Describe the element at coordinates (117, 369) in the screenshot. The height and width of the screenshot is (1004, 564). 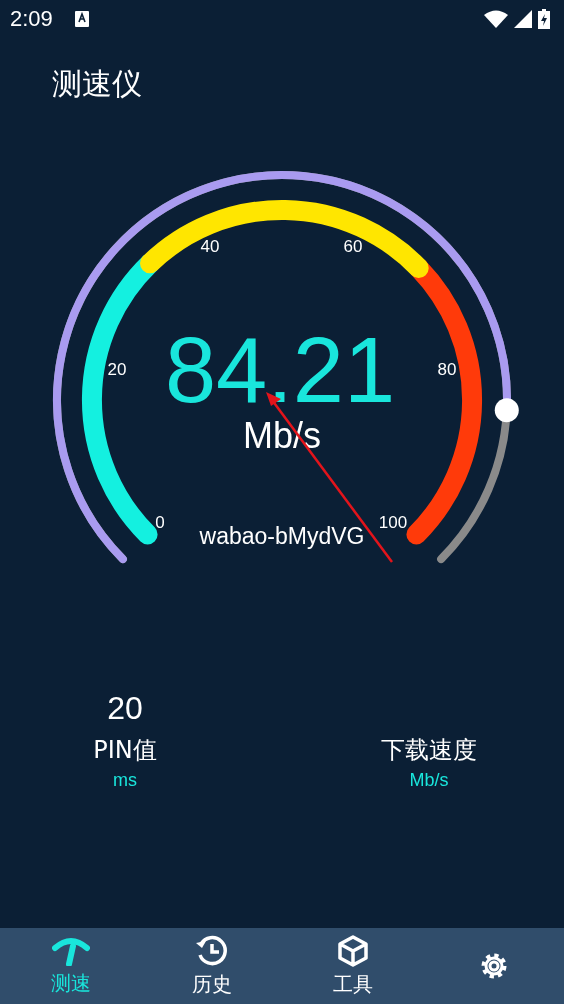
I see `scale-label: 20` at that location.